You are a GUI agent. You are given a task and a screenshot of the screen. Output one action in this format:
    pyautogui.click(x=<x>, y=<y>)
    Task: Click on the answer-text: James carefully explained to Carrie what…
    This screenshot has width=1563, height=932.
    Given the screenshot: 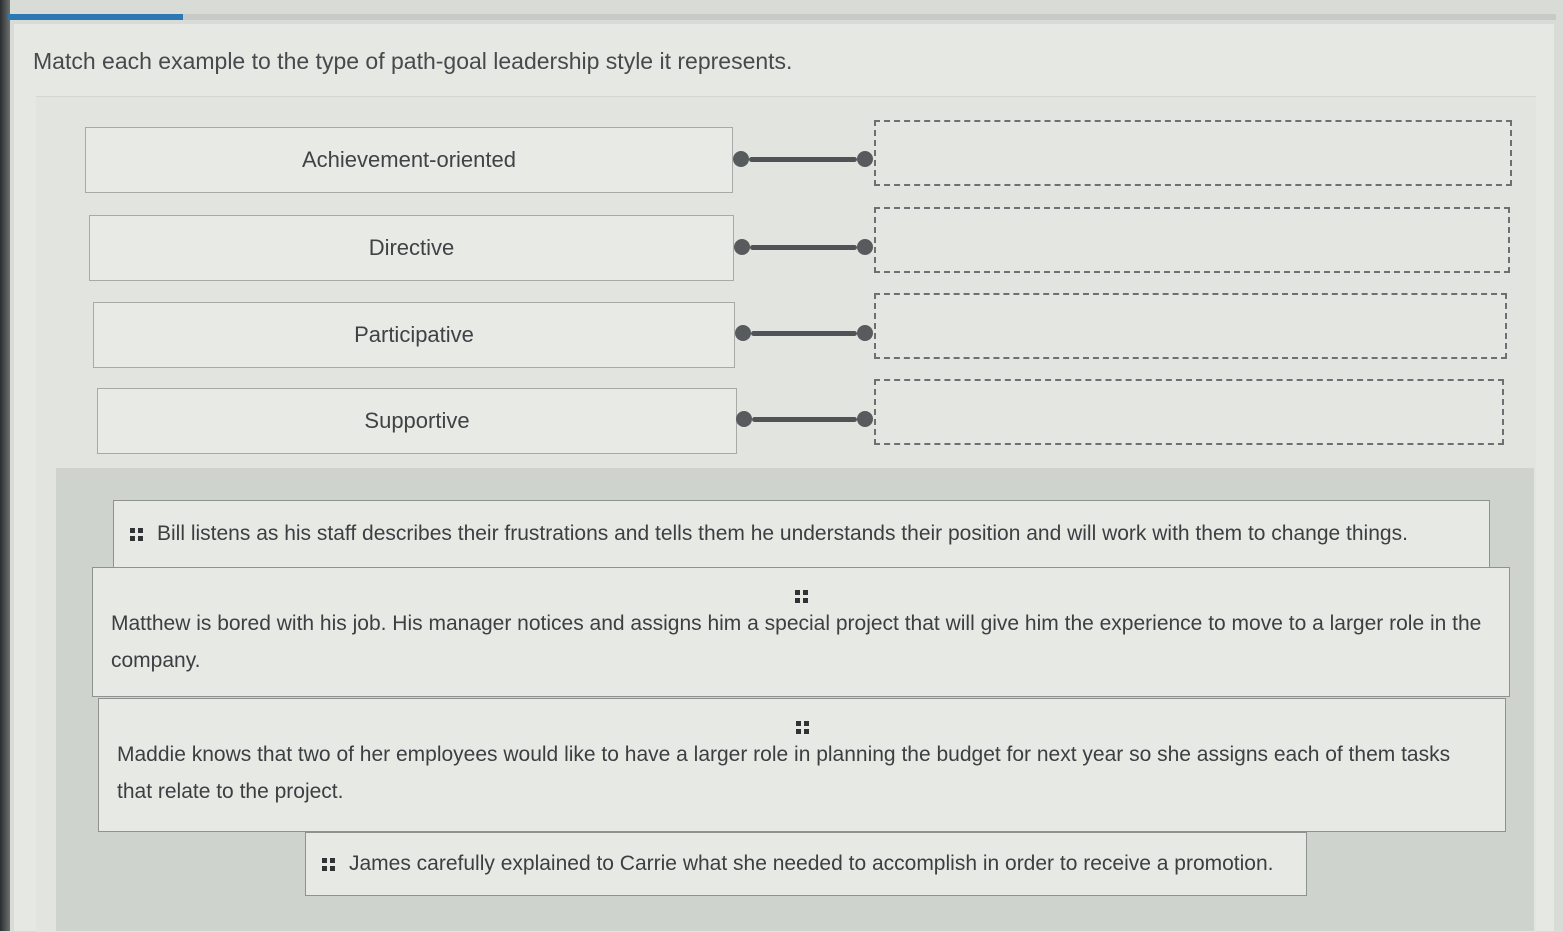 What is the action you would take?
    pyautogui.click(x=811, y=863)
    